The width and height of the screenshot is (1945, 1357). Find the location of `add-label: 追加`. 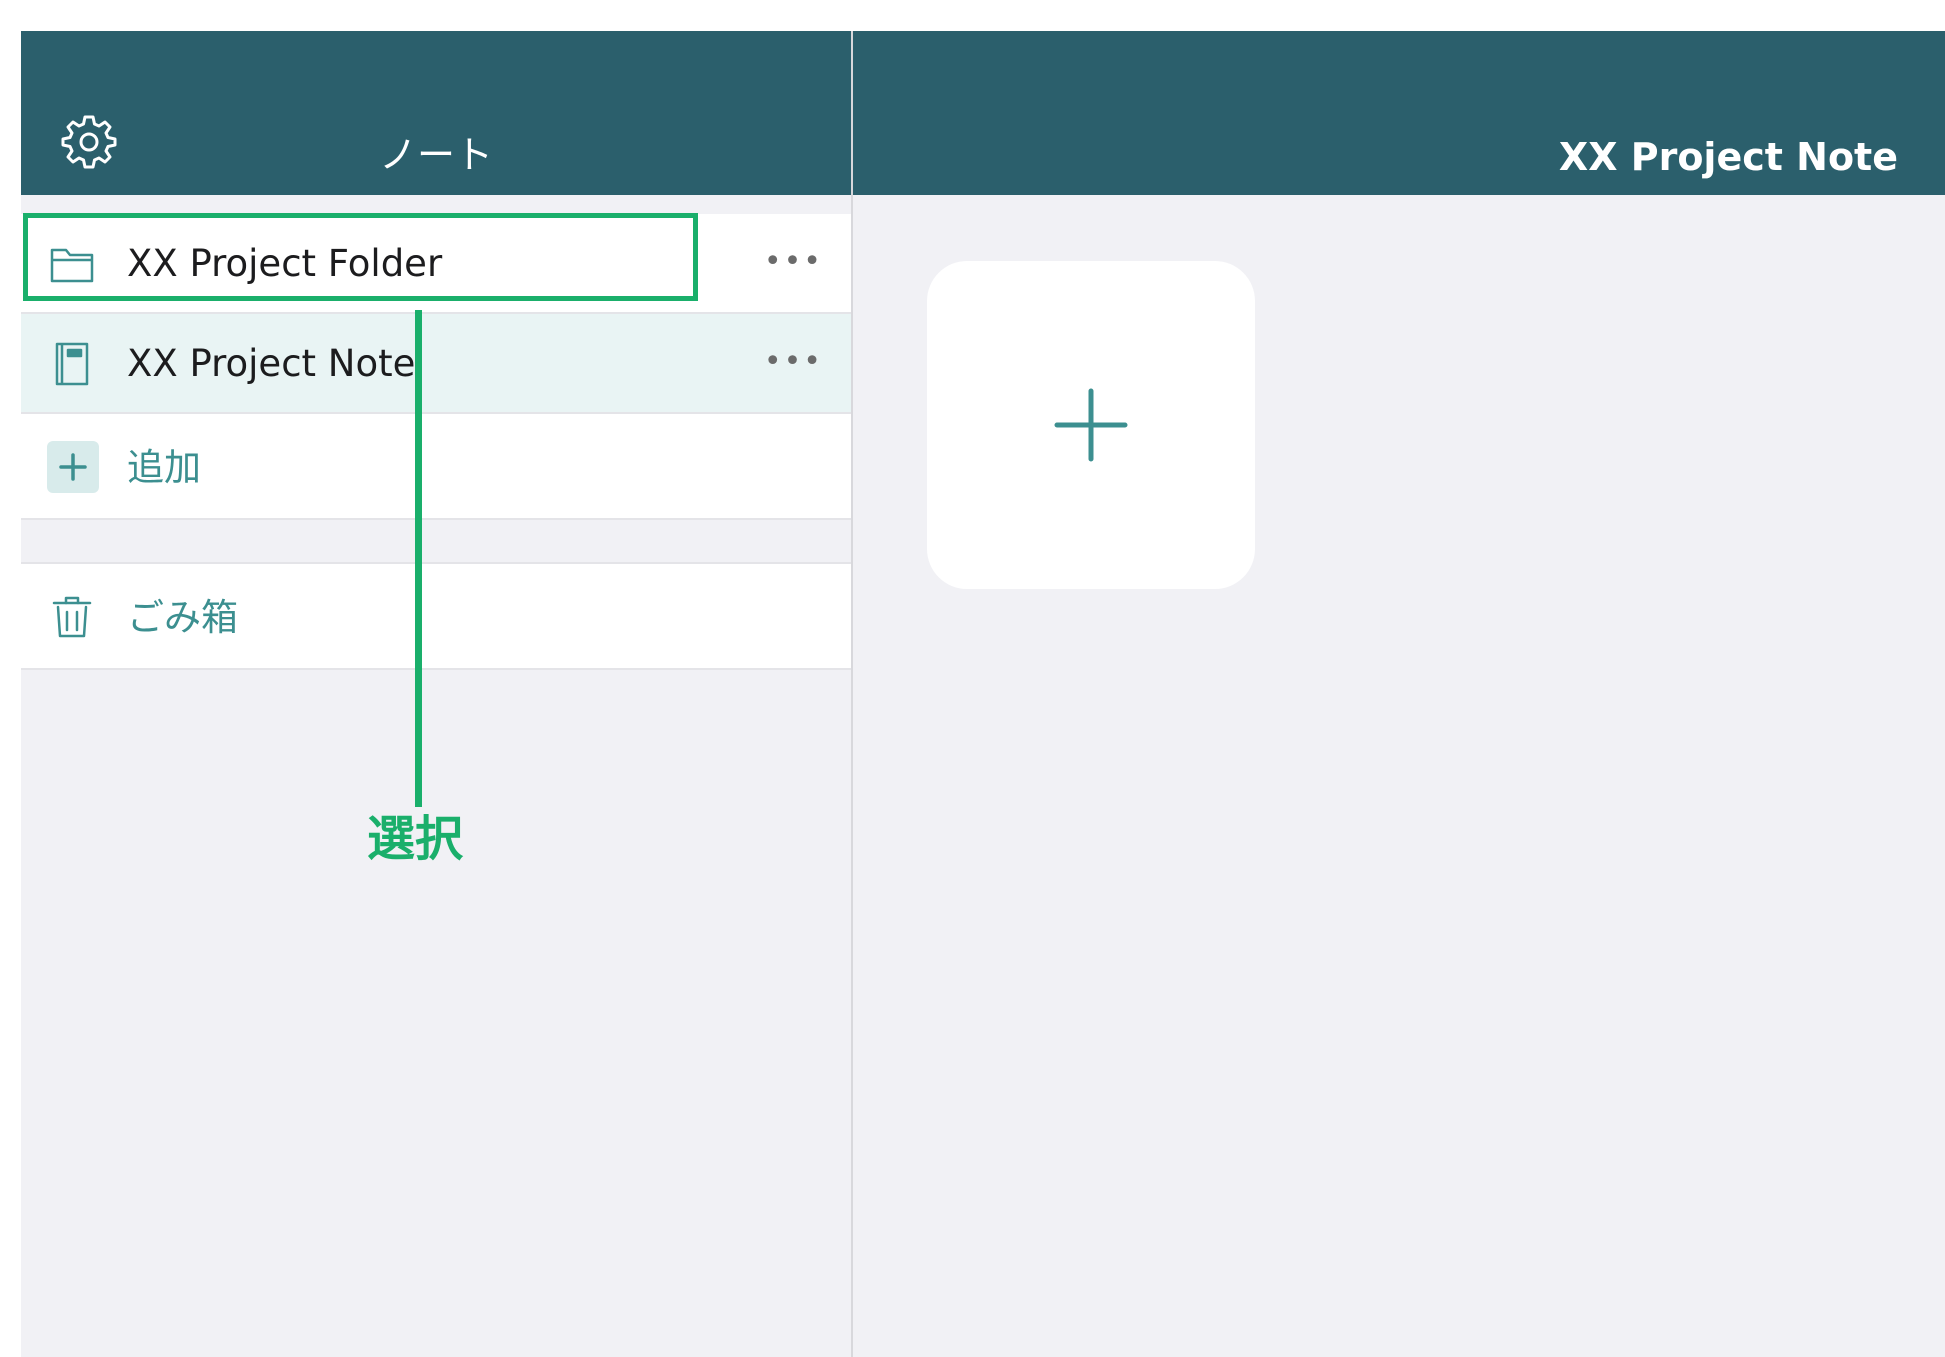

add-label: 追加 is located at coordinates (164, 467).